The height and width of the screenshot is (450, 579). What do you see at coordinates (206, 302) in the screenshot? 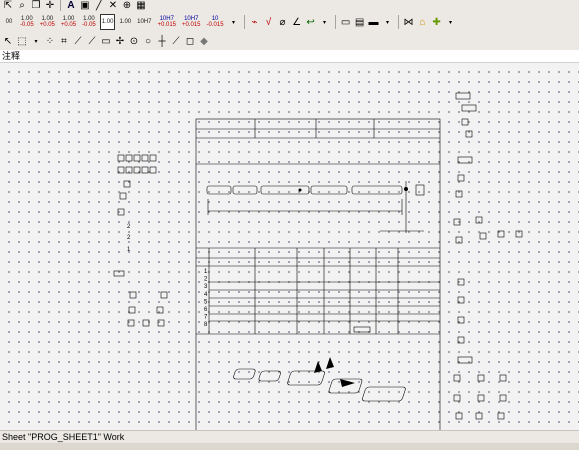
I see `row-number: 5` at bounding box center [206, 302].